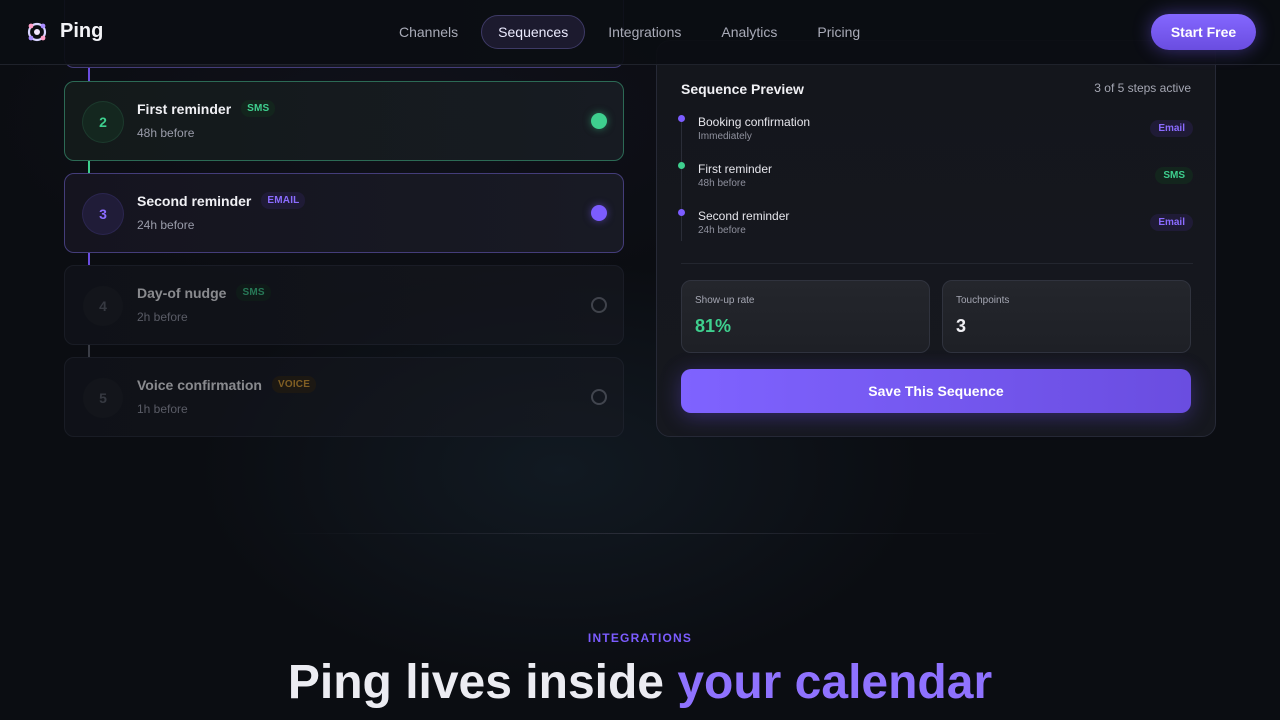 The width and height of the screenshot is (1280, 720). What do you see at coordinates (935, 182) in the screenshot?
I see `preview-item: First reminder 48h before SMS` at bounding box center [935, 182].